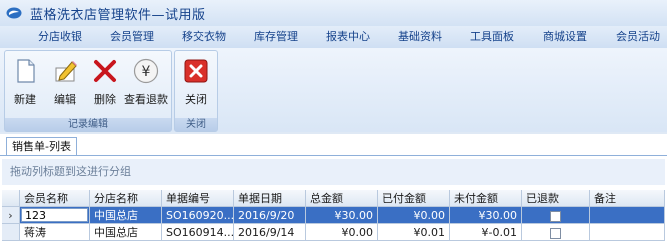 This screenshot has width=667, height=250. What do you see at coordinates (198, 198) in the screenshot?
I see `column-header-doc-no: 单据编号` at bounding box center [198, 198].